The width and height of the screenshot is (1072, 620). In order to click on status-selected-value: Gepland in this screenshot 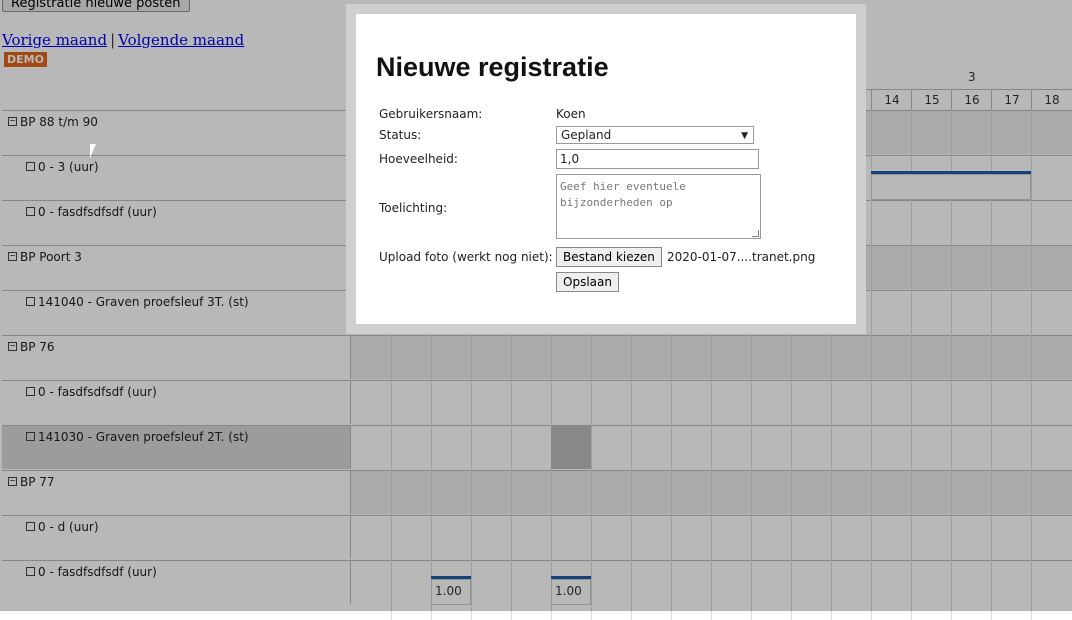, I will do `click(586, 135)`.